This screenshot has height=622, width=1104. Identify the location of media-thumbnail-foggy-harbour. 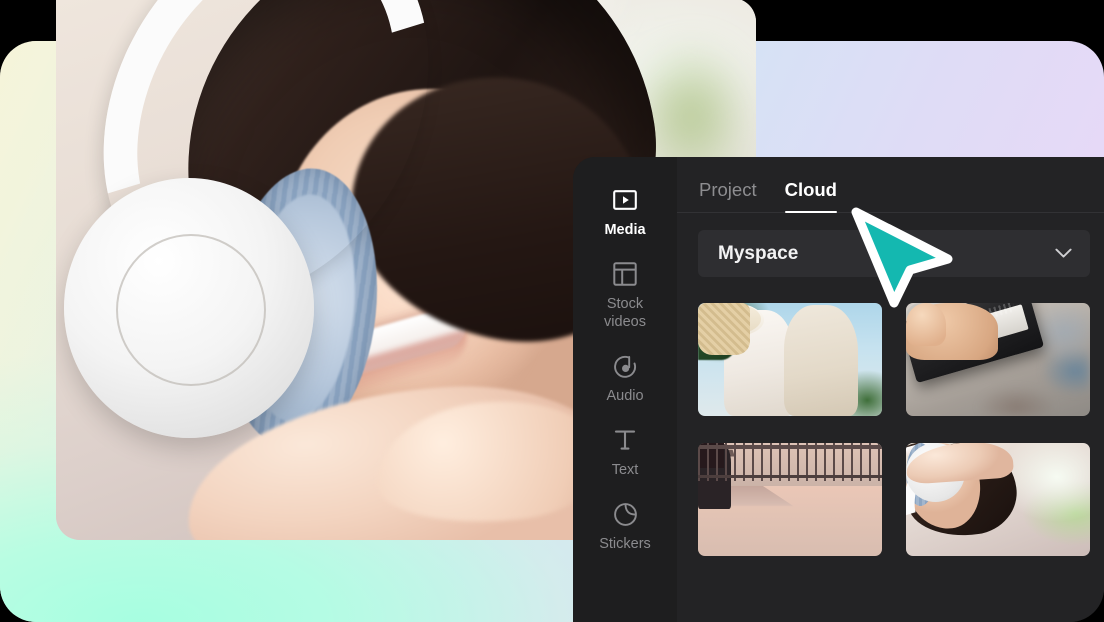
(790, 499).